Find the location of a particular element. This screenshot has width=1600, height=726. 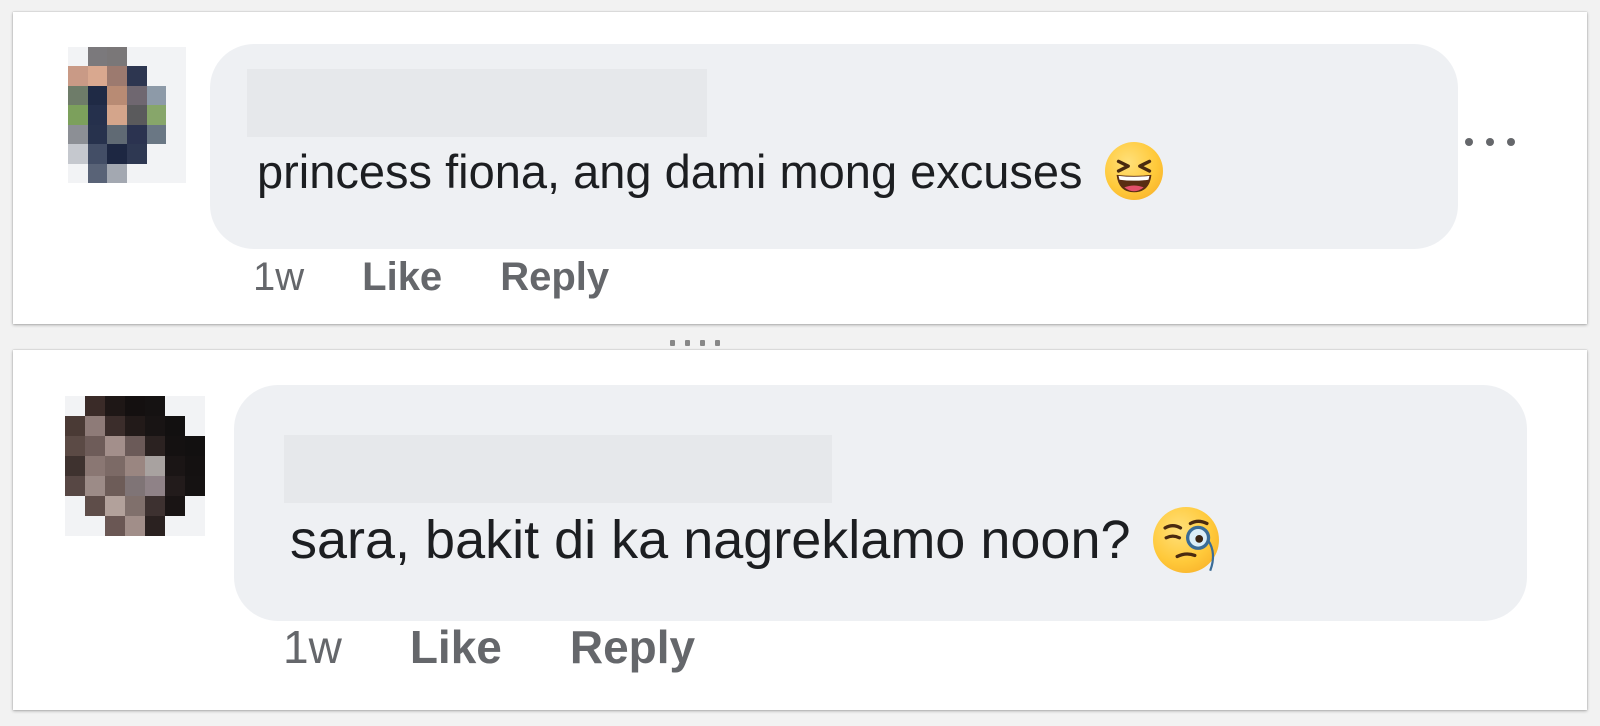

comment-body: sara, bakit di ka nagreklamo noon? is located at coordinates (754, 540).